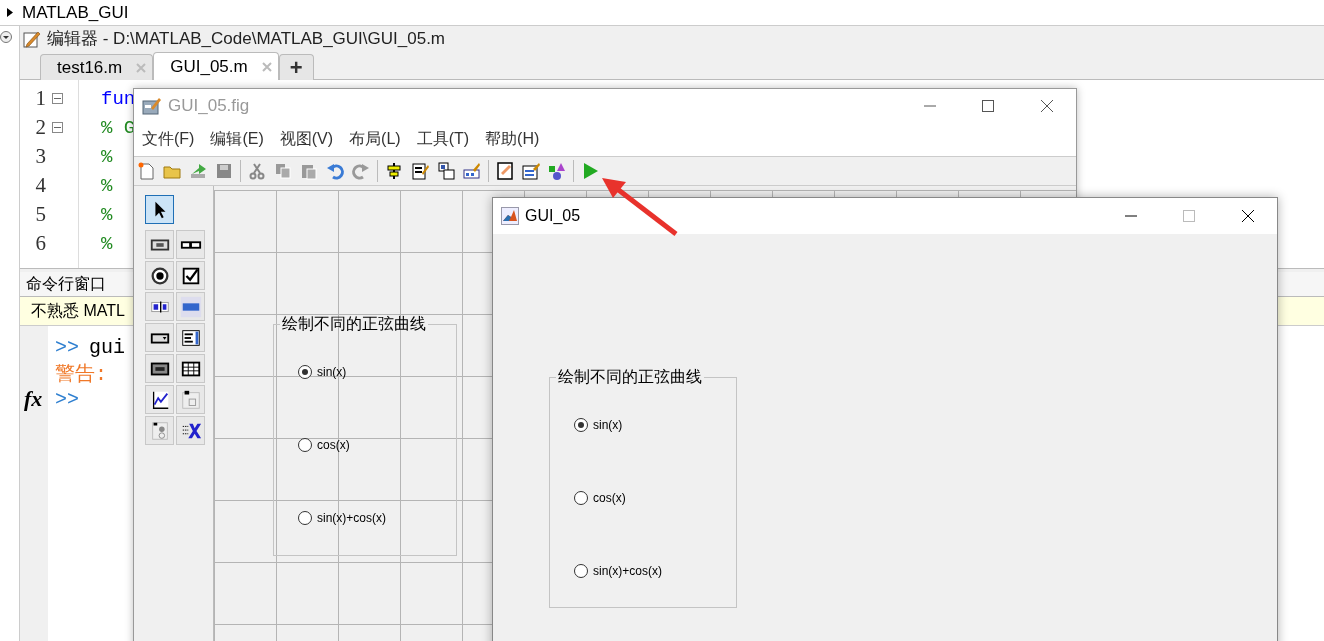 The width and height of the screenshot is (1324, 641). I want to click on command-text: gui, so click(107, 347).